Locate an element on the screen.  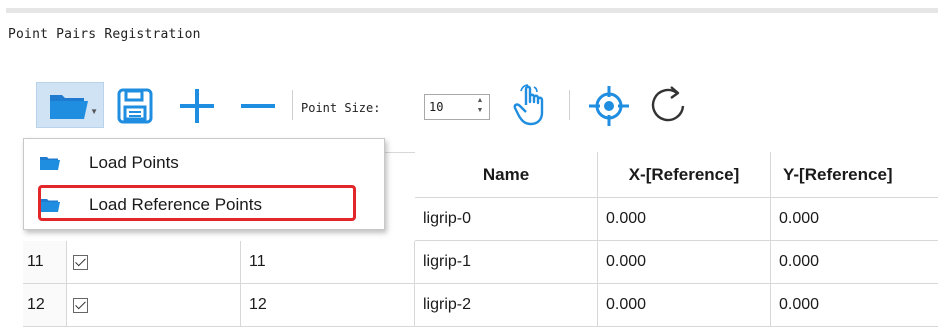
refresh-button is located at coordinates (669, 106).